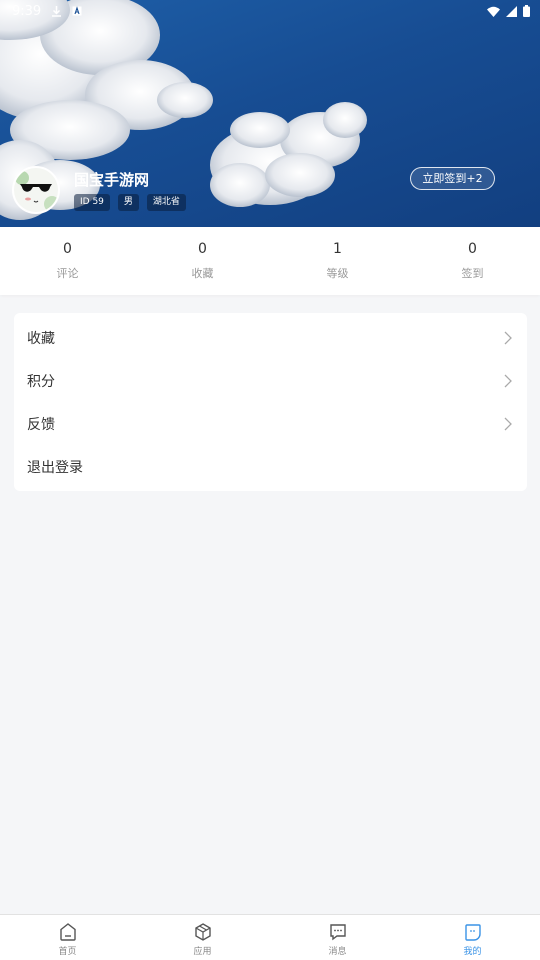 This screenshot has height=960, width=540. I want to click on nav-item-messages: 消息, so click(337, 937).